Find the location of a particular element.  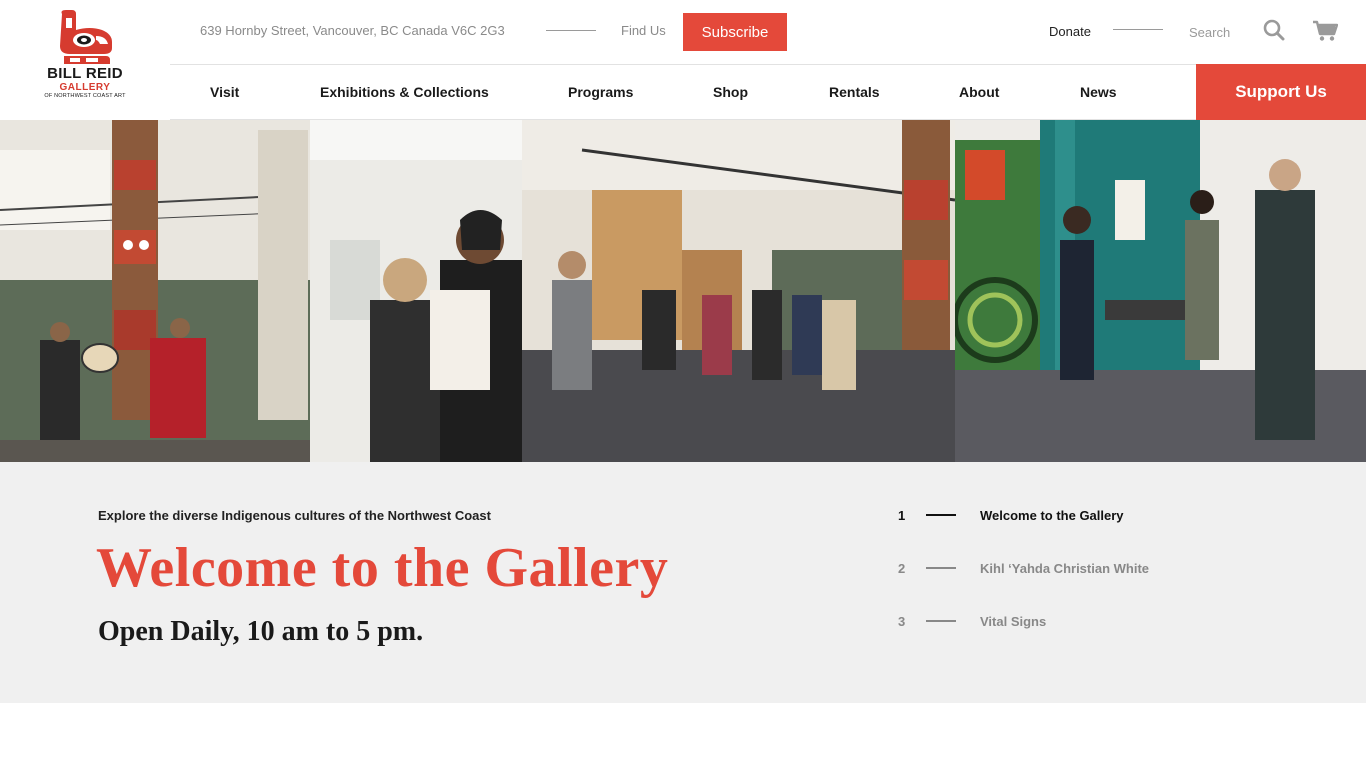

slide-label: Welcome to the Gallery is located at coordinates (1052, 515).